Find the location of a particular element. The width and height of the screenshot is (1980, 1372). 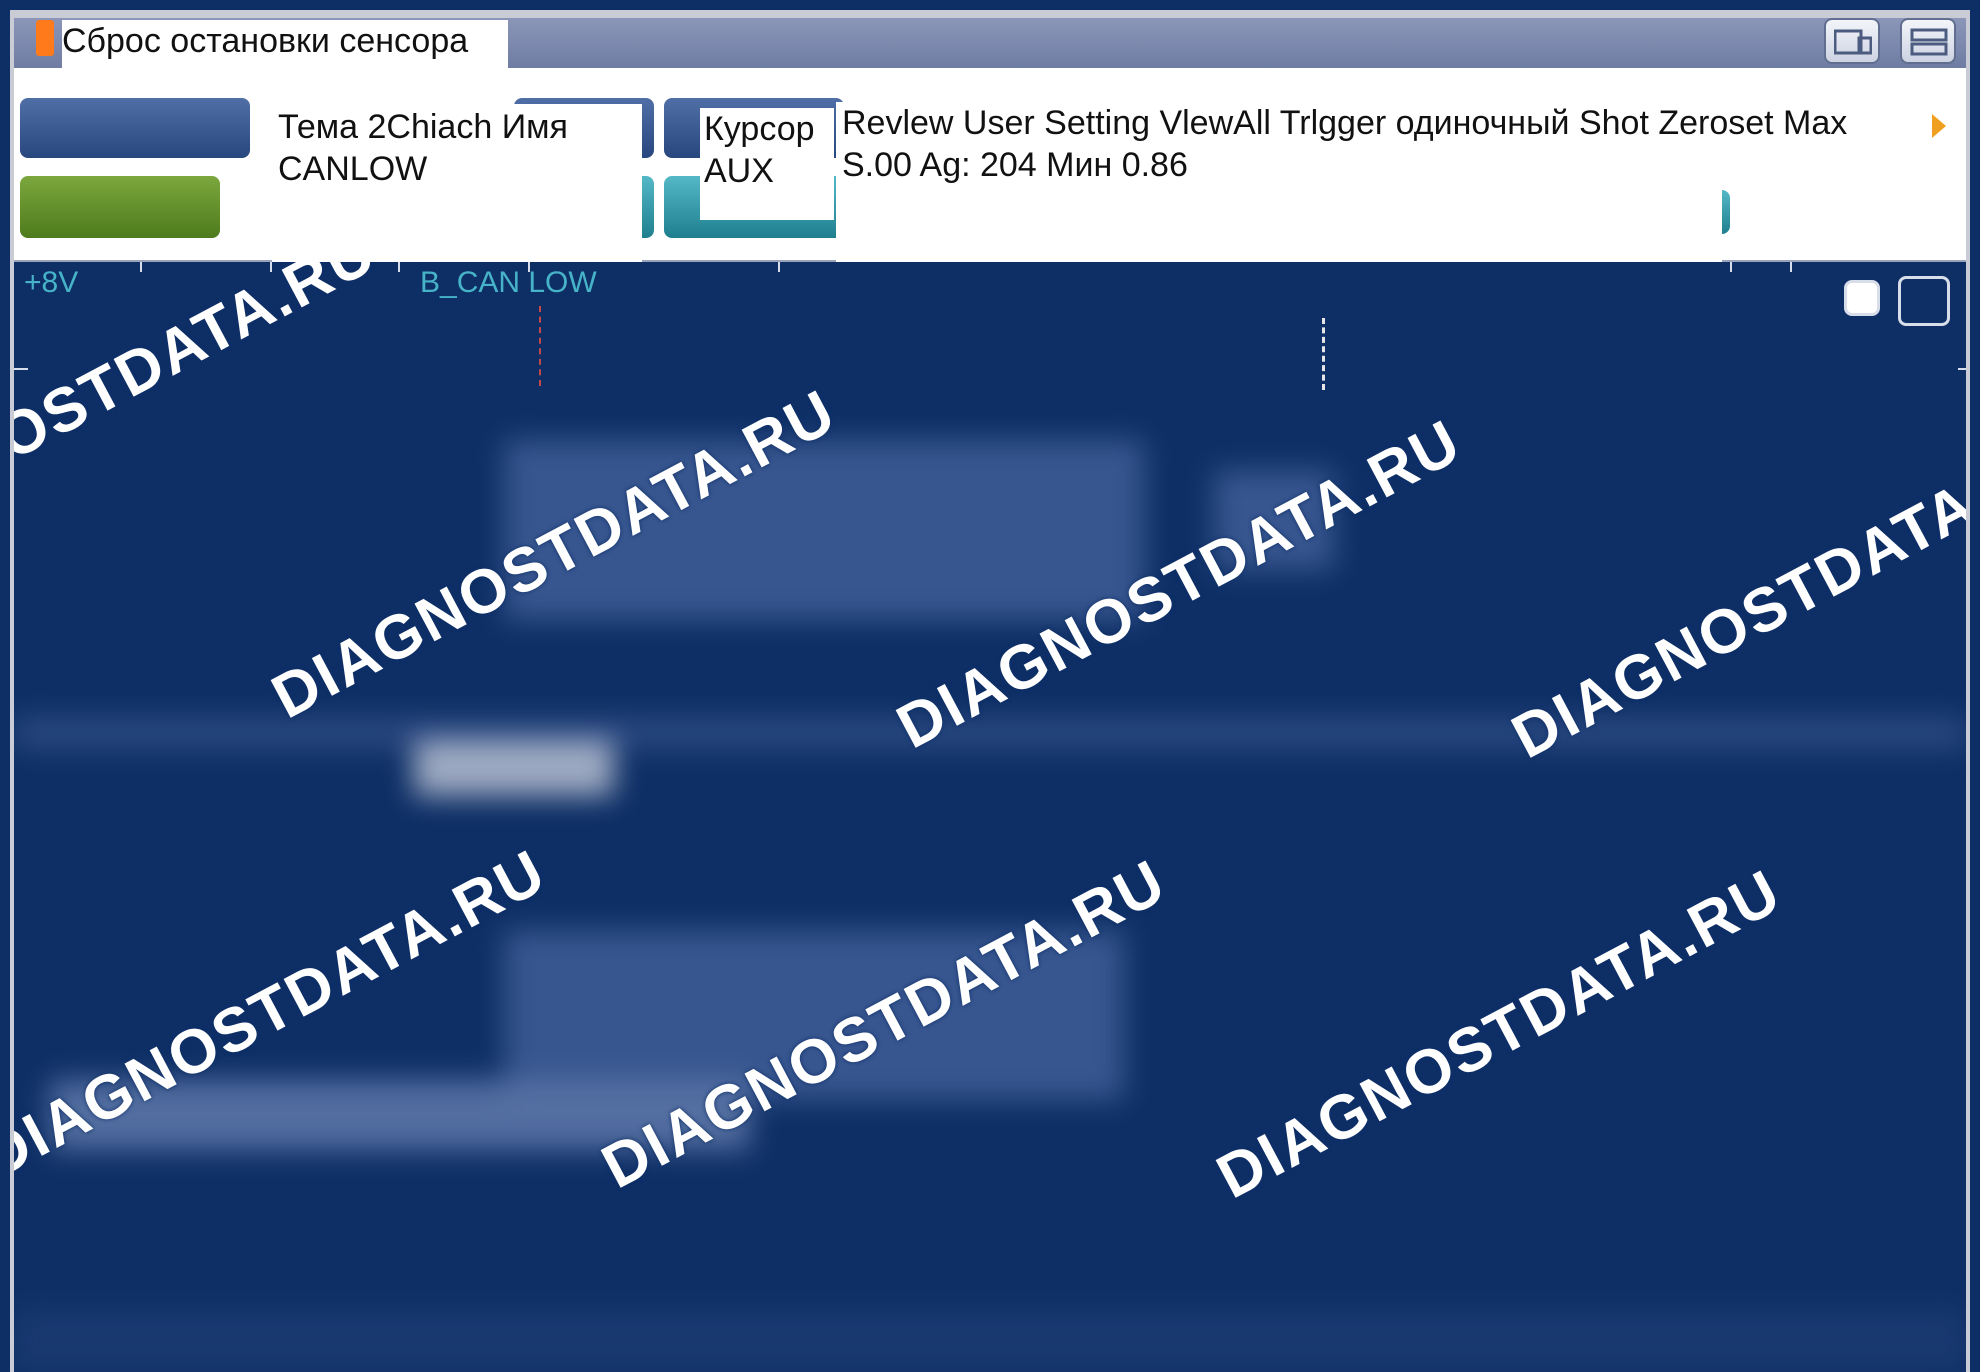

view-line-2: S.00 Ag: 204 Мин 0.86 is located at coordinates (1015, 165).